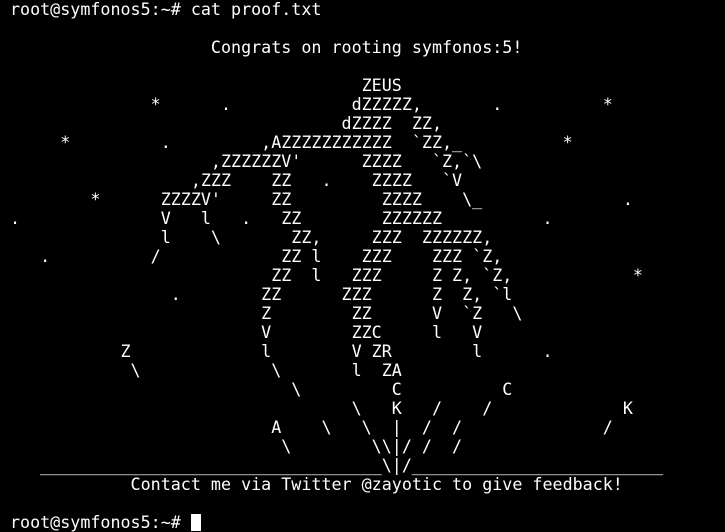 This screenshot has height=532, width=725. Describe the element at coordinates (266, 47) in the screenshot. I see `output-line: Congrats on rooting symfonos:5!` at that location.